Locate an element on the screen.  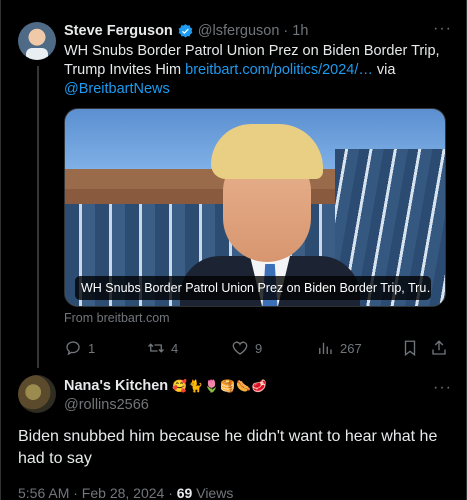
repost-icon is located at coordinates (156, 348).